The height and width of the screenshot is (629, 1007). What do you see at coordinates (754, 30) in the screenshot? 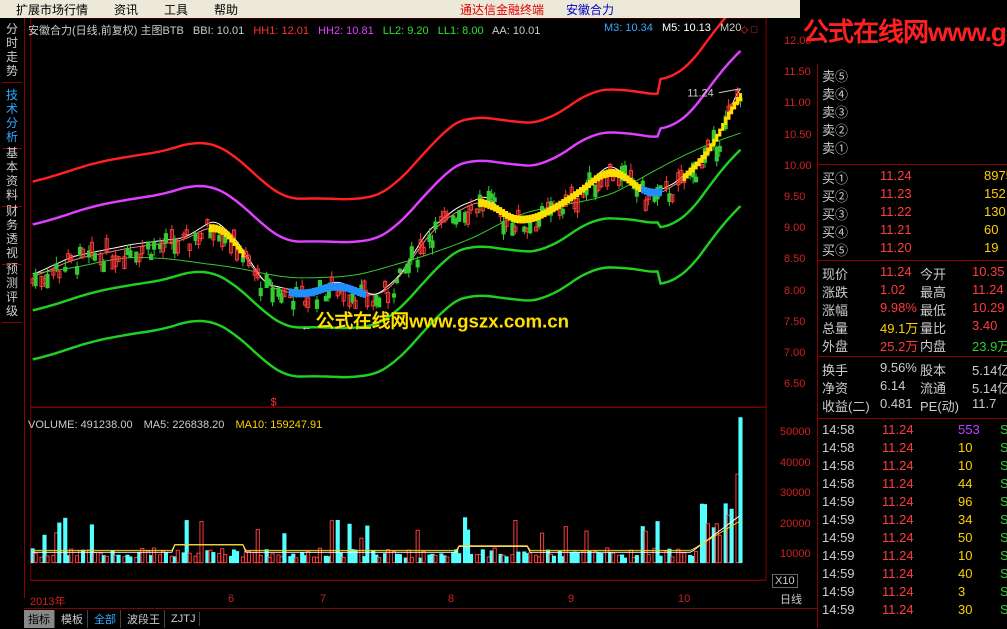
I see `chart-menu-icon: □` at bounding box center [754, 30].